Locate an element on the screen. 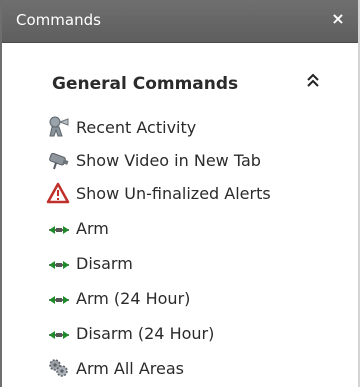 The image size is (360, 387). command-disarm-24-hour: Disarm (24 Hour) is located at coordinates (191, 334).